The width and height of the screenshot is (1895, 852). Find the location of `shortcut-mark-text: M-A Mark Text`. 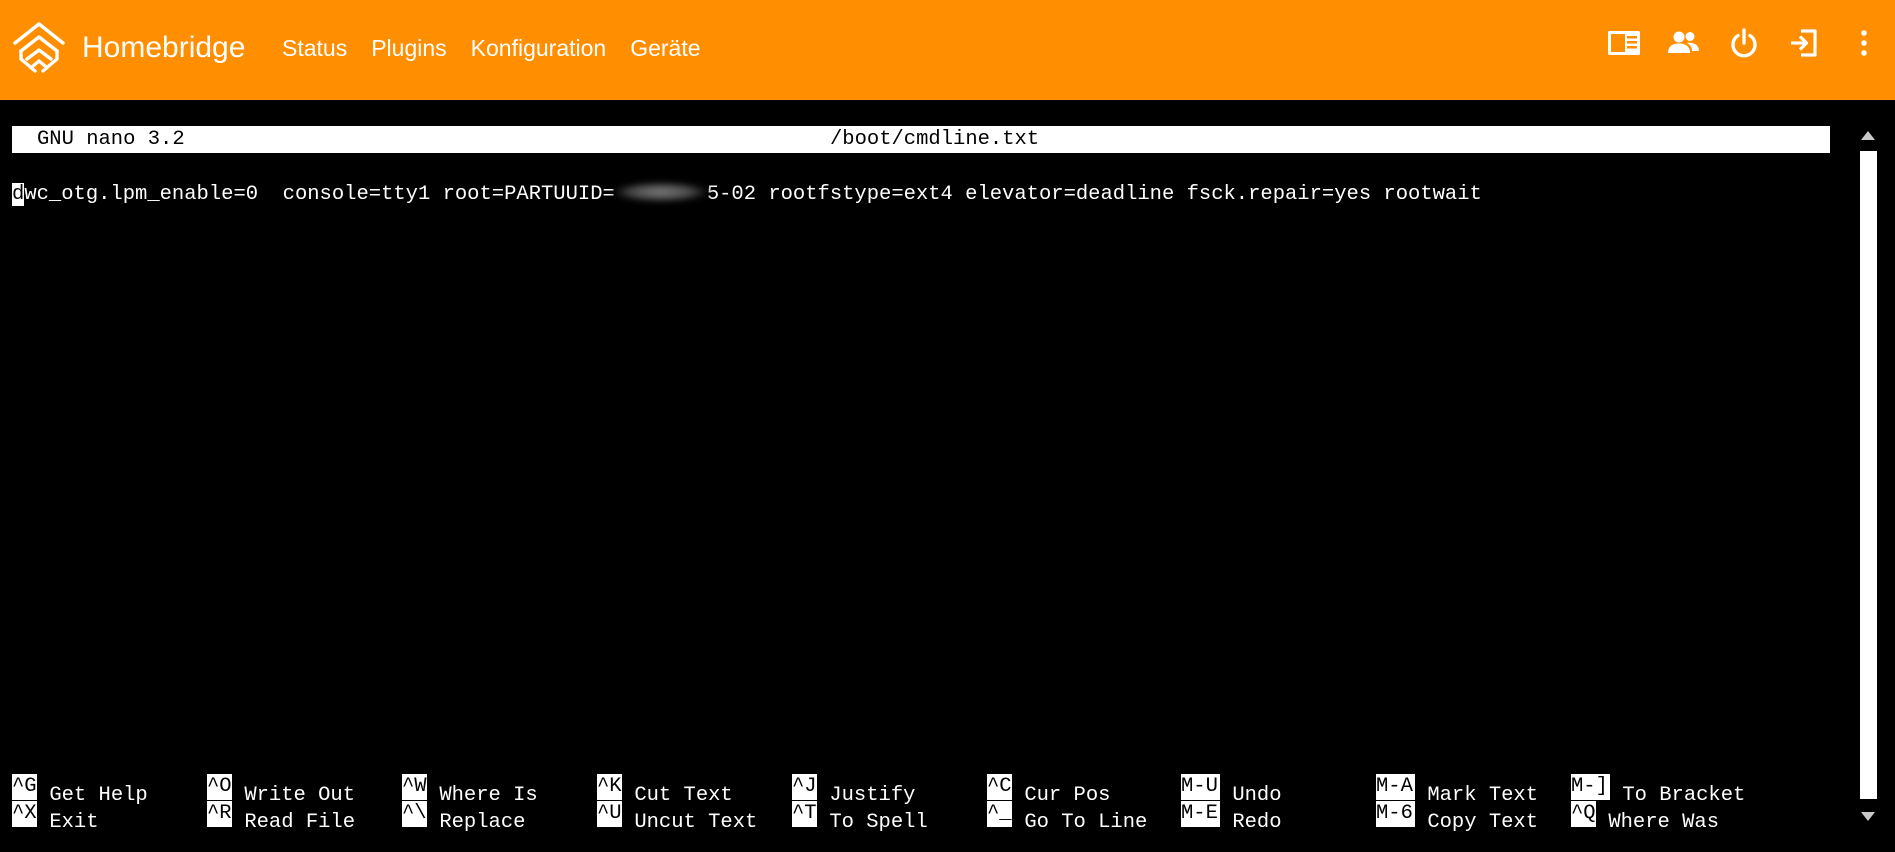

shortcut-mark-text: M-A Mark Text is located at coordinates (1457, 790).